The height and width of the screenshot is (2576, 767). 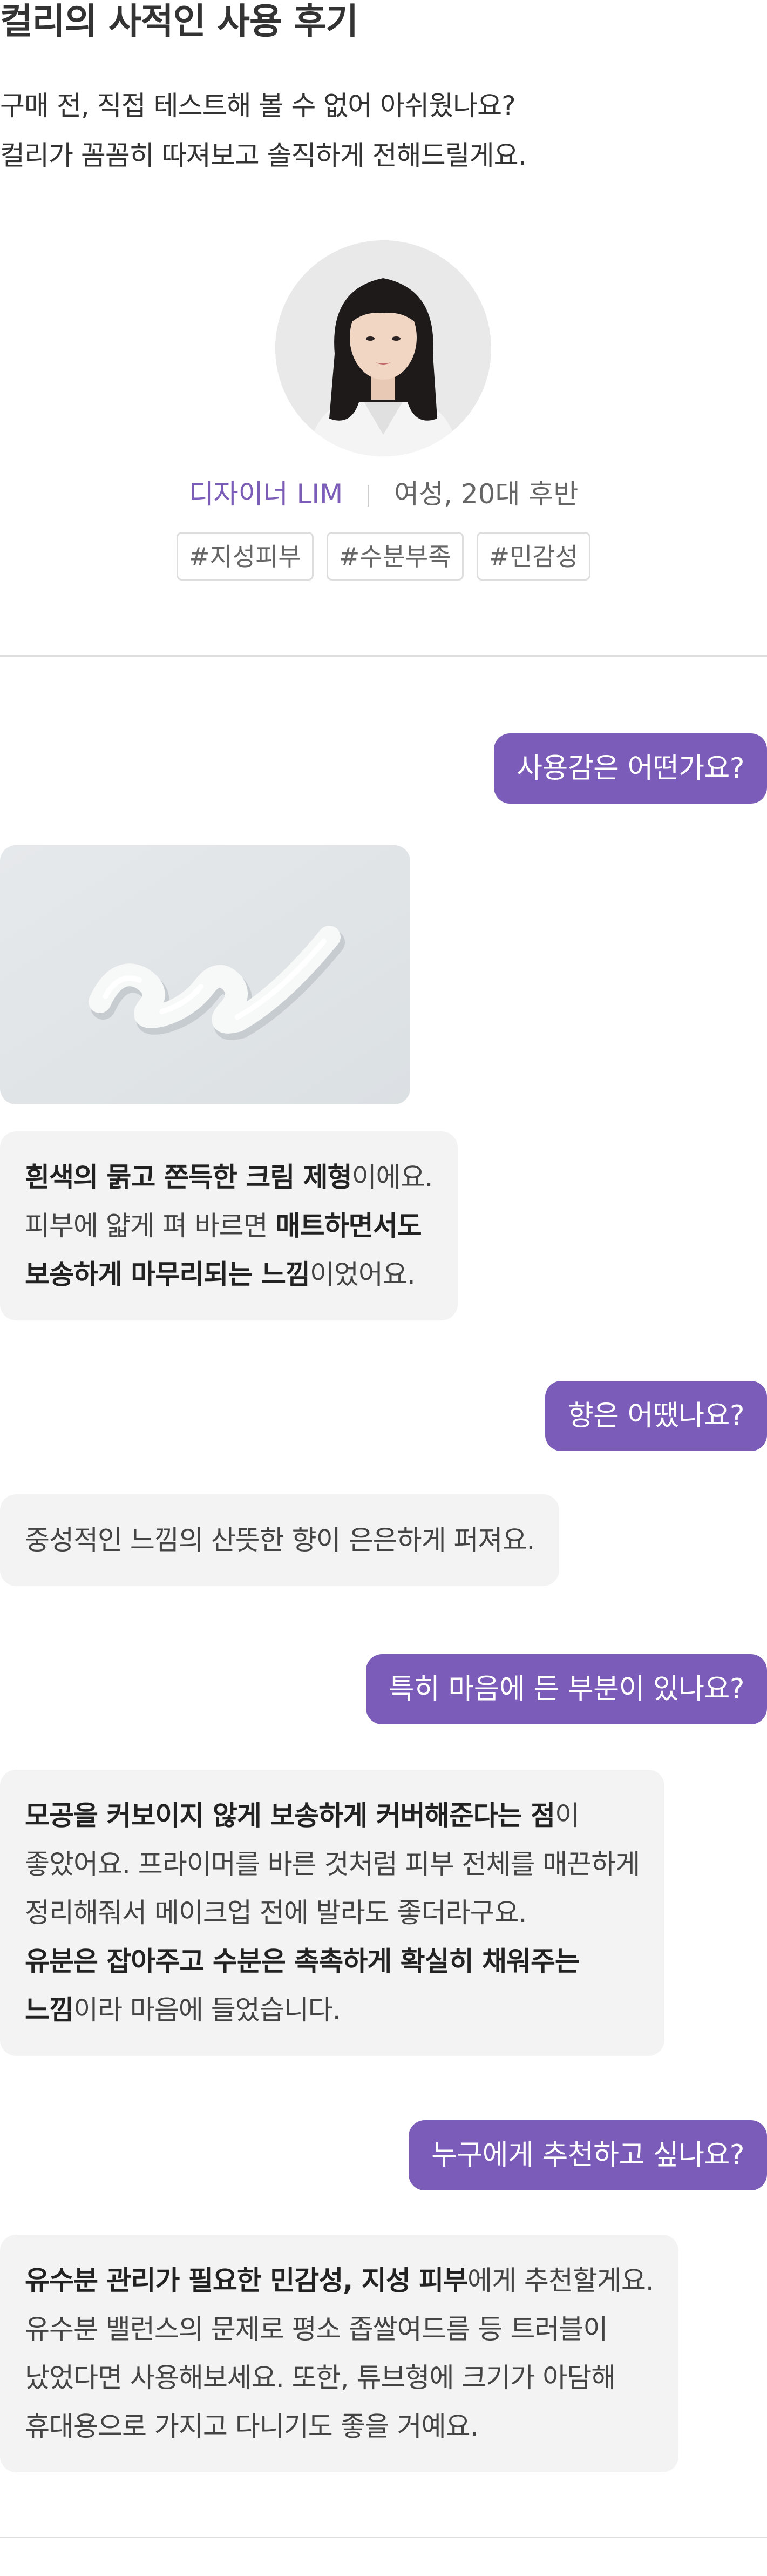 I want to click on answer-line: 보송하게 마무리되는 느낌이었어요., so click(x=229, y=1274).